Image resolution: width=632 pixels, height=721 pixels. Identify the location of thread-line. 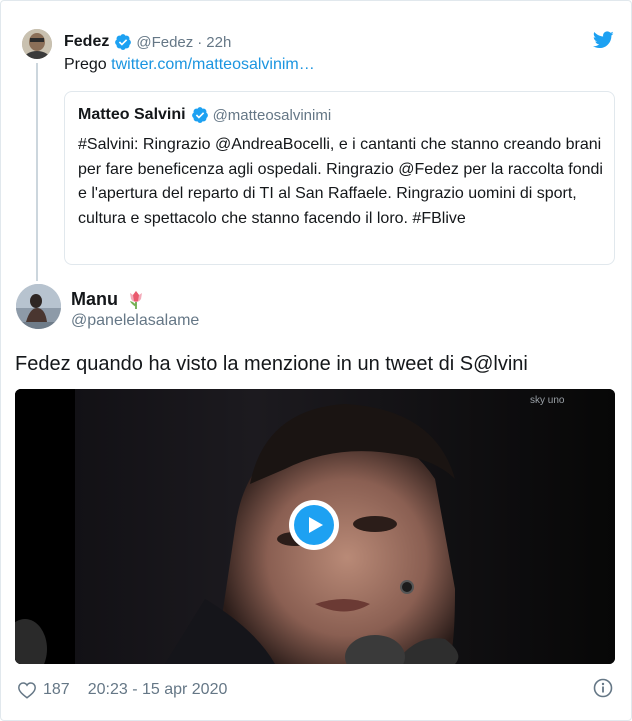
(37, 172).